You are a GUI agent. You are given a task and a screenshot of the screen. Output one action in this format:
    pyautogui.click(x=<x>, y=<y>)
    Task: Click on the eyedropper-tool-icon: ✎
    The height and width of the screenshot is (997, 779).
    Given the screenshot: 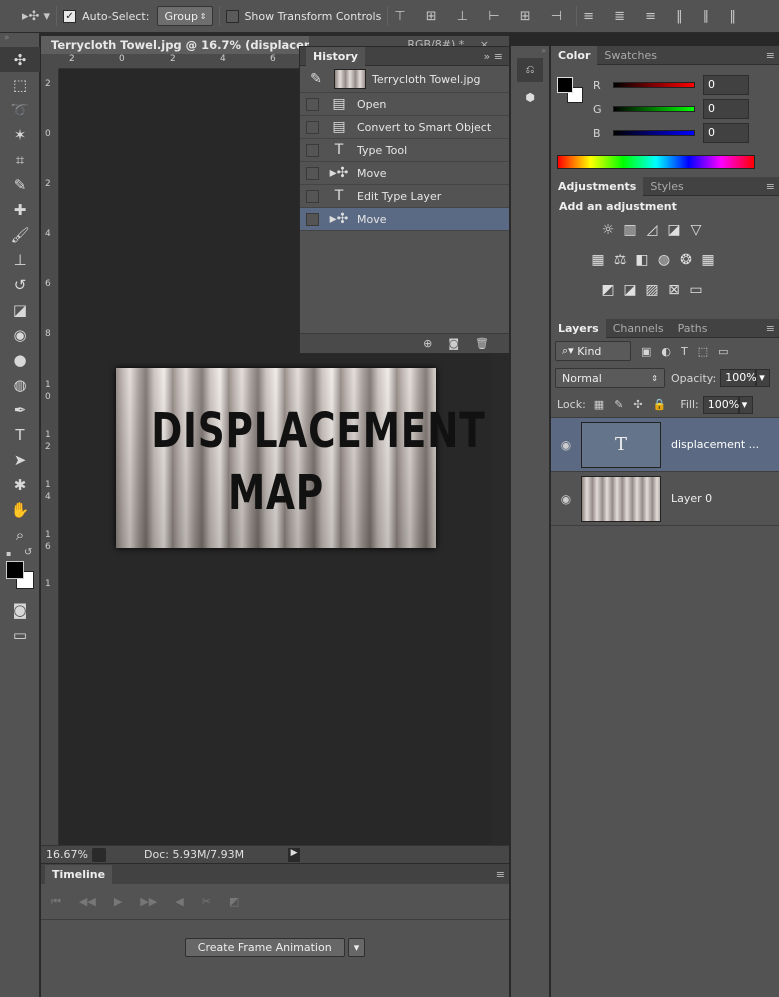 What is the action you would take?
    pyautogui.click(x=20, y=184)
    